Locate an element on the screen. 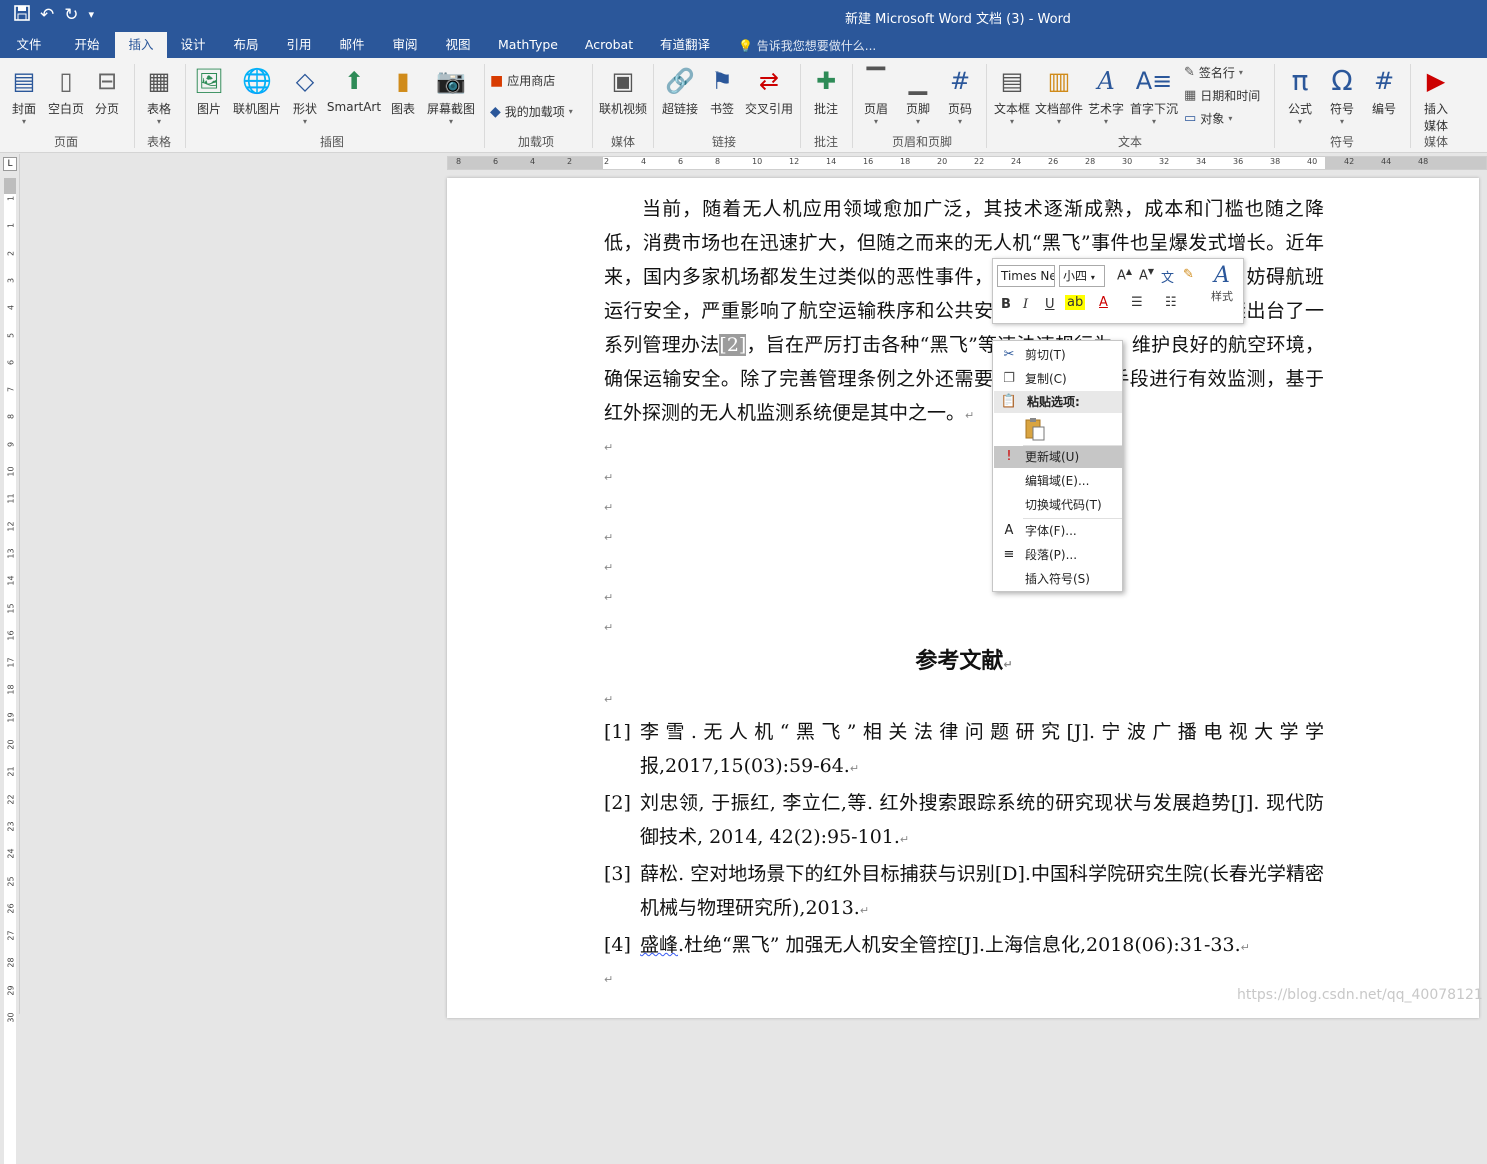 The image size is (1487, 1164). styles-label: 样式 is located at coordinates (1222, 296).